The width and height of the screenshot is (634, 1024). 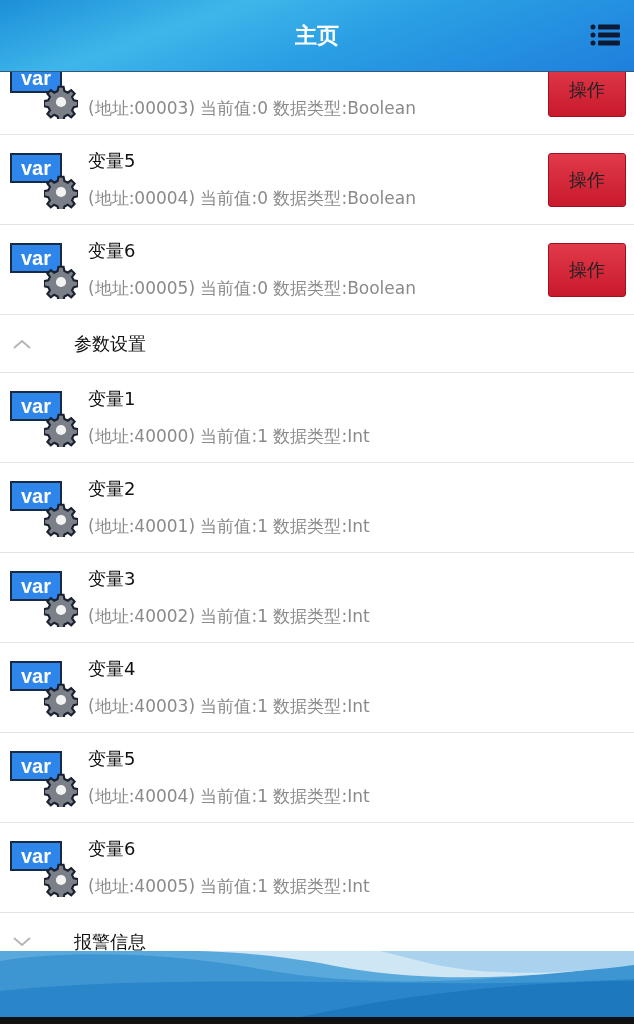 I want to click on variable-name: 变量1, so click(x=112, y=399).